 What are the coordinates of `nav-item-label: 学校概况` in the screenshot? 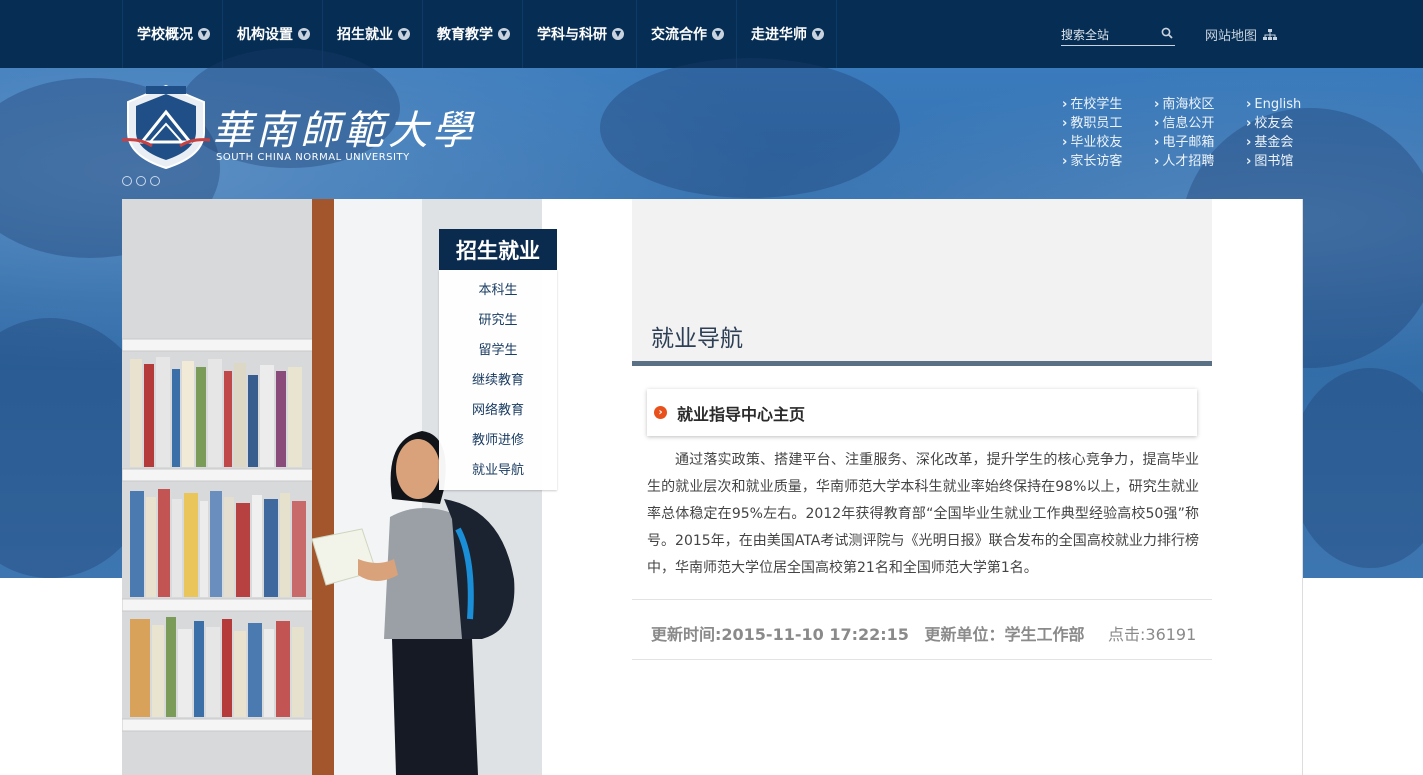 It's located at (165, 35).